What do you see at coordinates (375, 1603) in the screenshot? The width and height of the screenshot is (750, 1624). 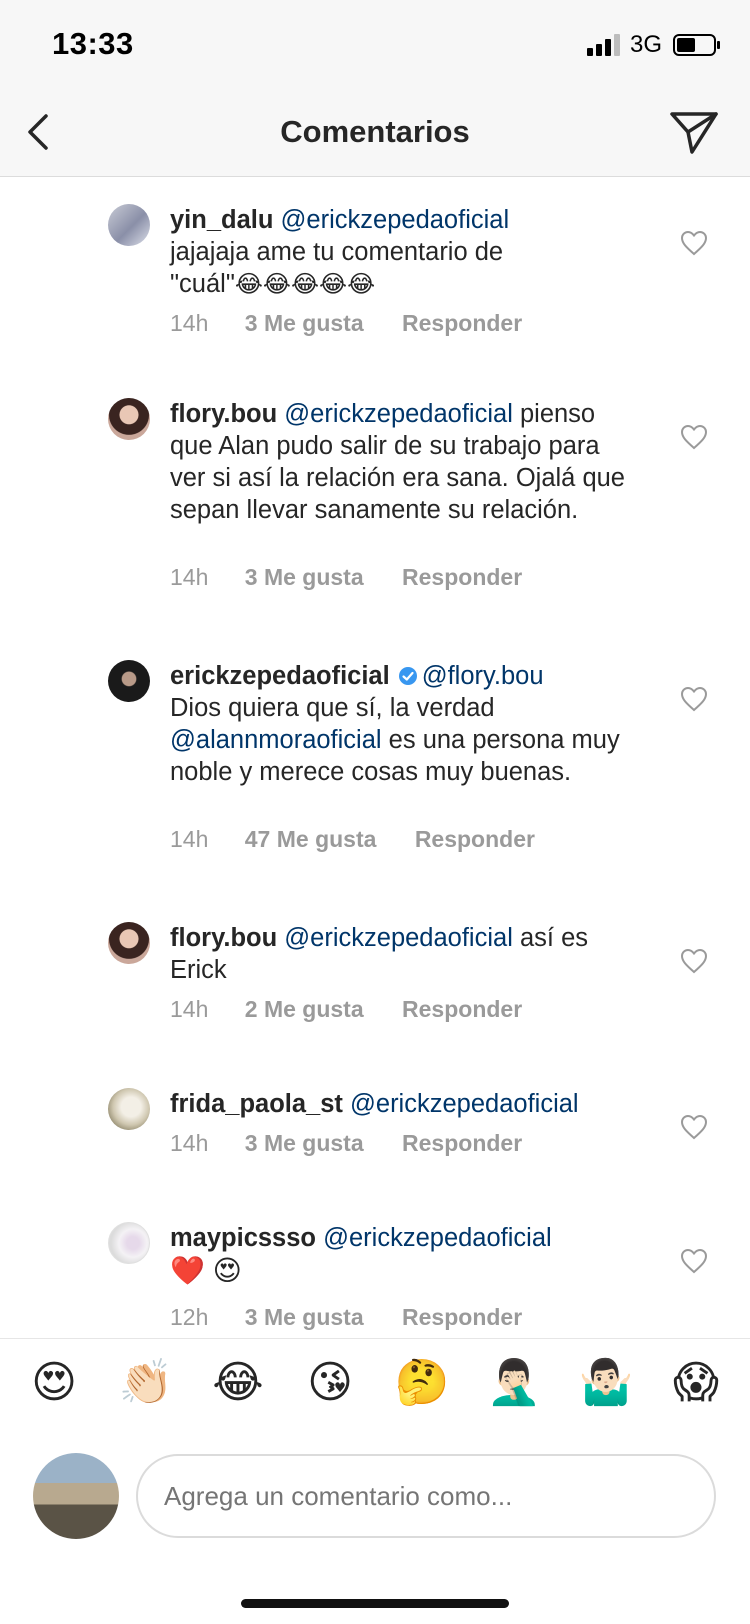 I see `home-indicator` at bounding box center [375, 1603].